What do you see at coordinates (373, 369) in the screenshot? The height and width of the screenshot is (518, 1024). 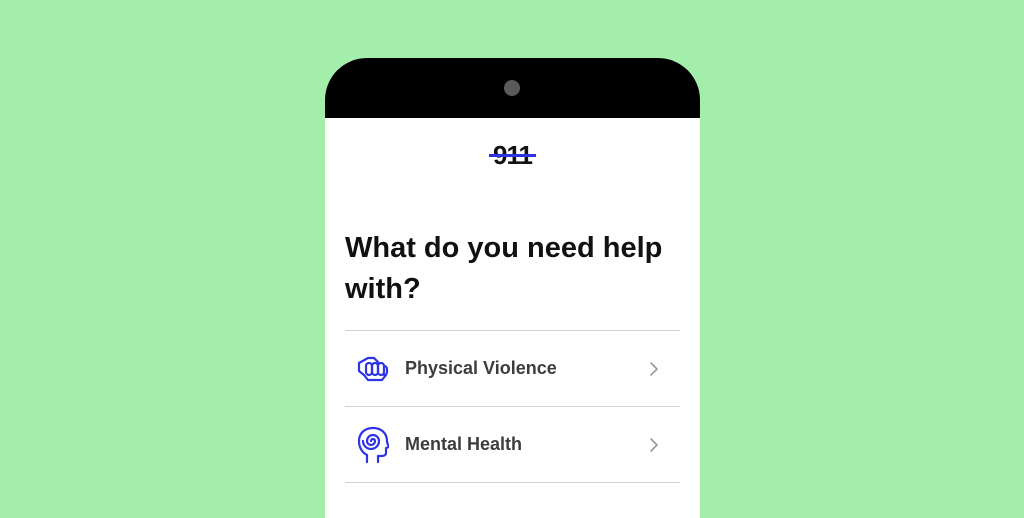 I see `fist-icon` at bounding box center [373, 369].